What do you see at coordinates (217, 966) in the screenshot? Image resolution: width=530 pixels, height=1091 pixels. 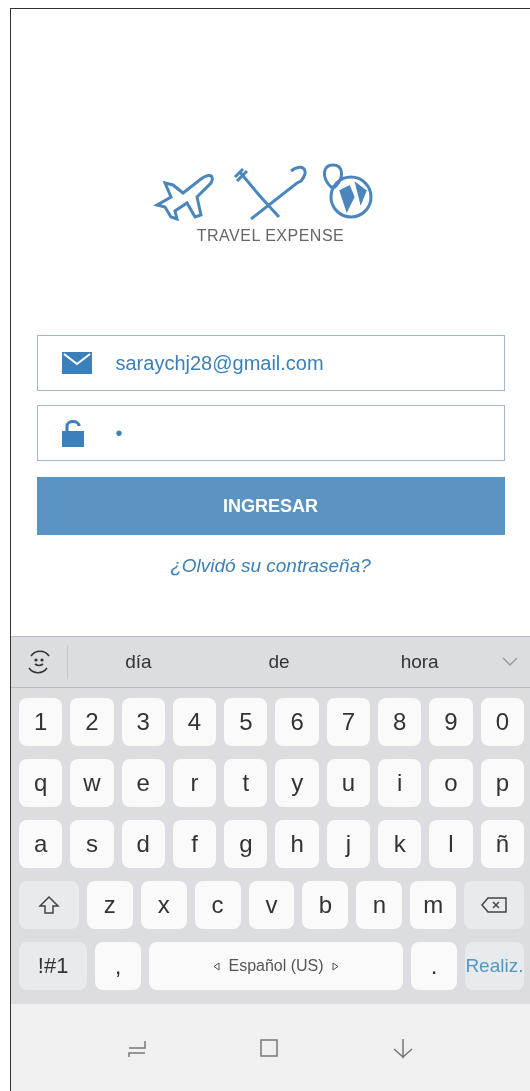 I see `left-triangle-icon` at bounding box center [217, 966].